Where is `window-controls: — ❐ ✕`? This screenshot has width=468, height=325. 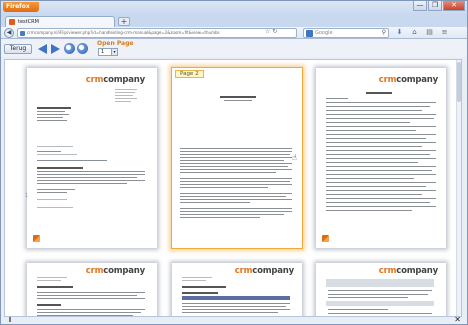
window-controls: — ❐ ✕ is located at coordinates (439, 6).